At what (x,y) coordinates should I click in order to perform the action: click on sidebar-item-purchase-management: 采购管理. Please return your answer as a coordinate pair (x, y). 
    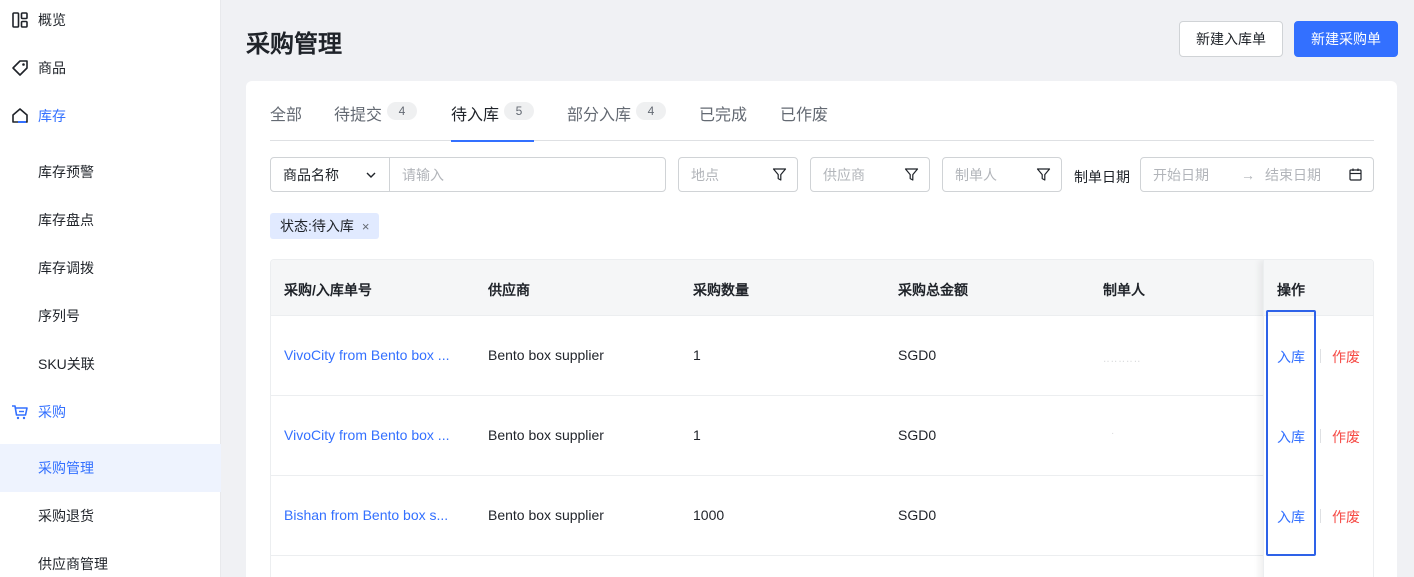
    Looking at the image, I should click on (110, 468).